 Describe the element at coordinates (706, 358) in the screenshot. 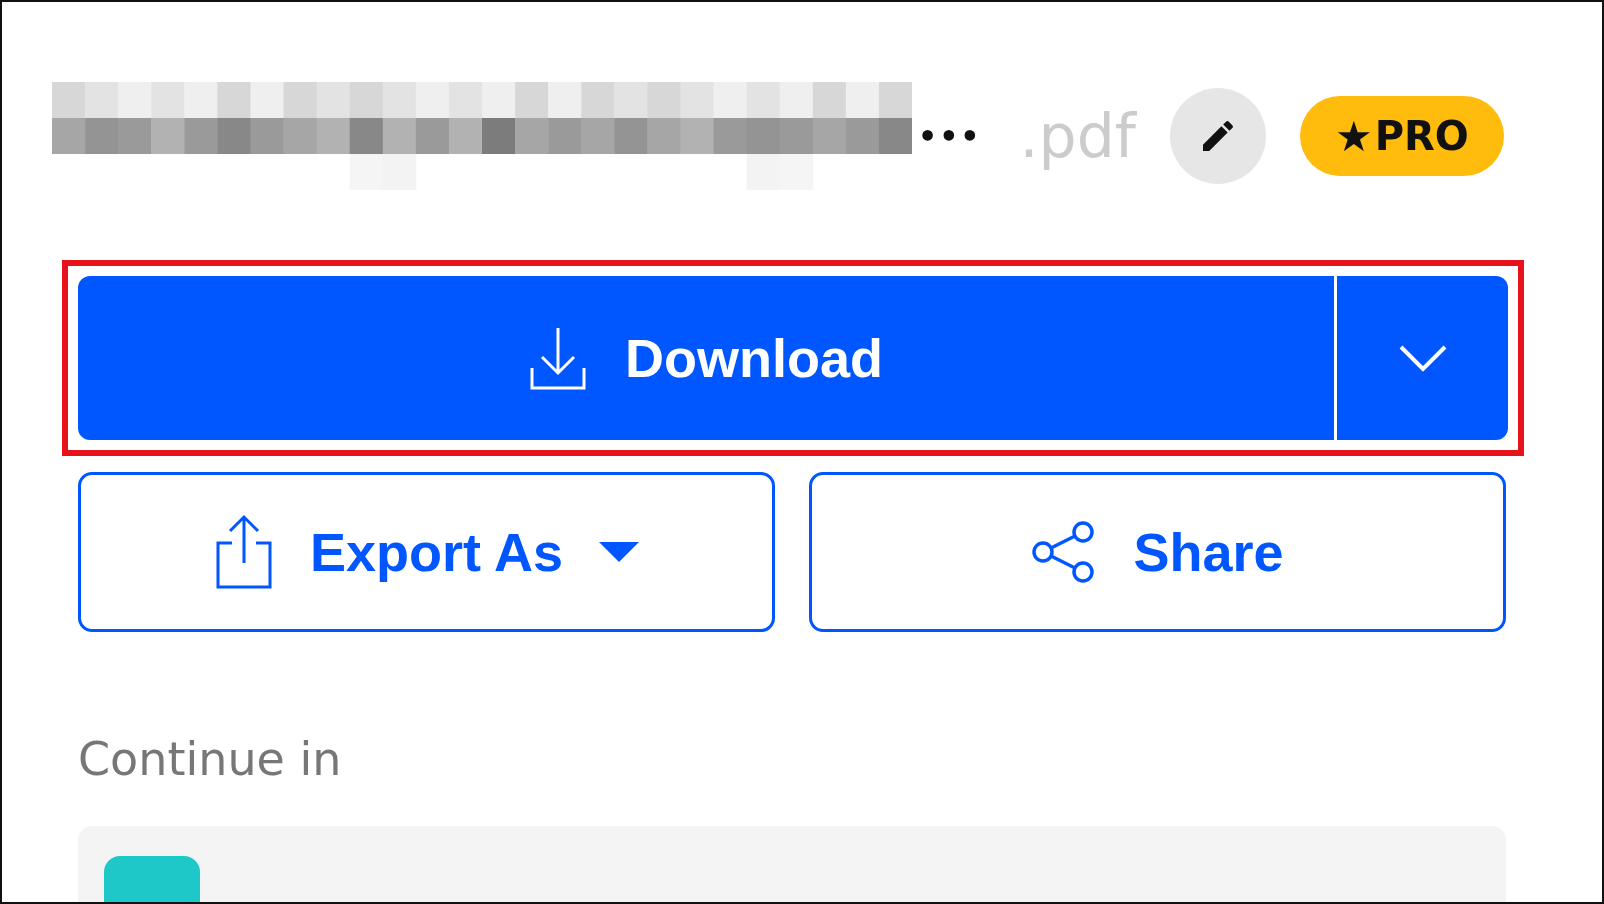

I see `download-button: Download` at that location.